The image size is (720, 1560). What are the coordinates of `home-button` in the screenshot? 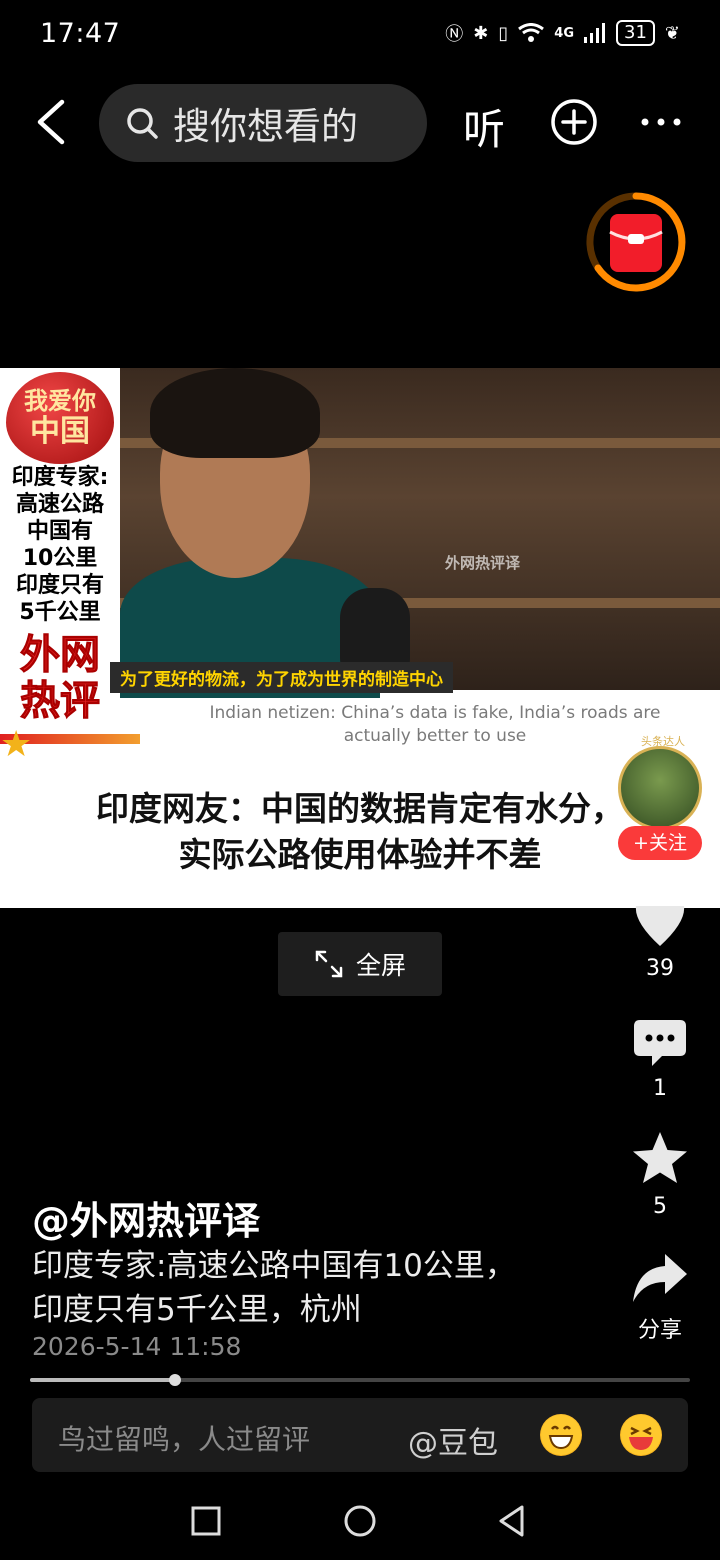 It's located at (360, 1521).